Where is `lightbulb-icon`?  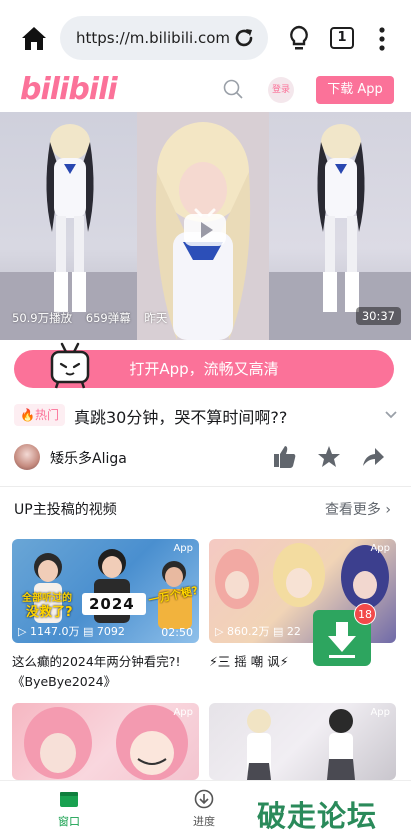 lightbulb-icon is located at coordinates (299, 38).